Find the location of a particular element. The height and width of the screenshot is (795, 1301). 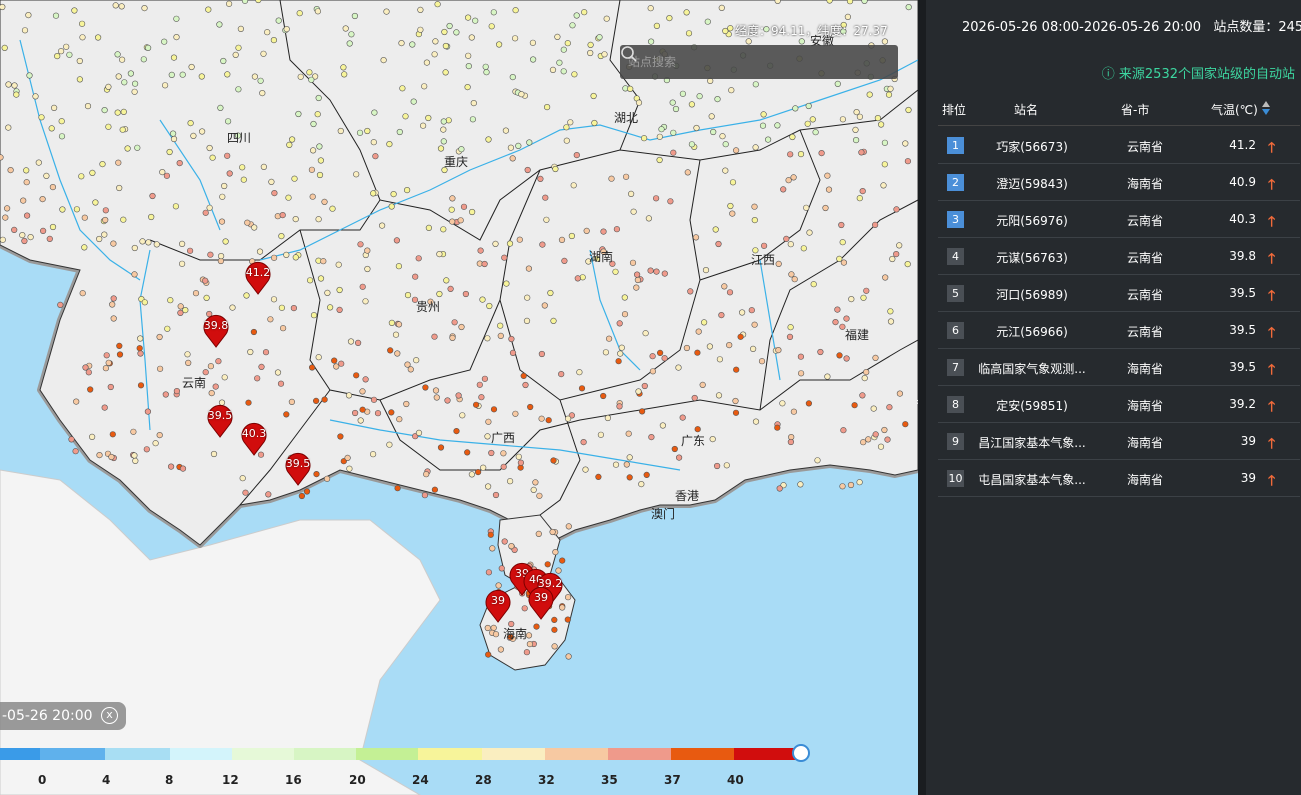

station-pin: 39.8 is located at coordinates (216, 330).